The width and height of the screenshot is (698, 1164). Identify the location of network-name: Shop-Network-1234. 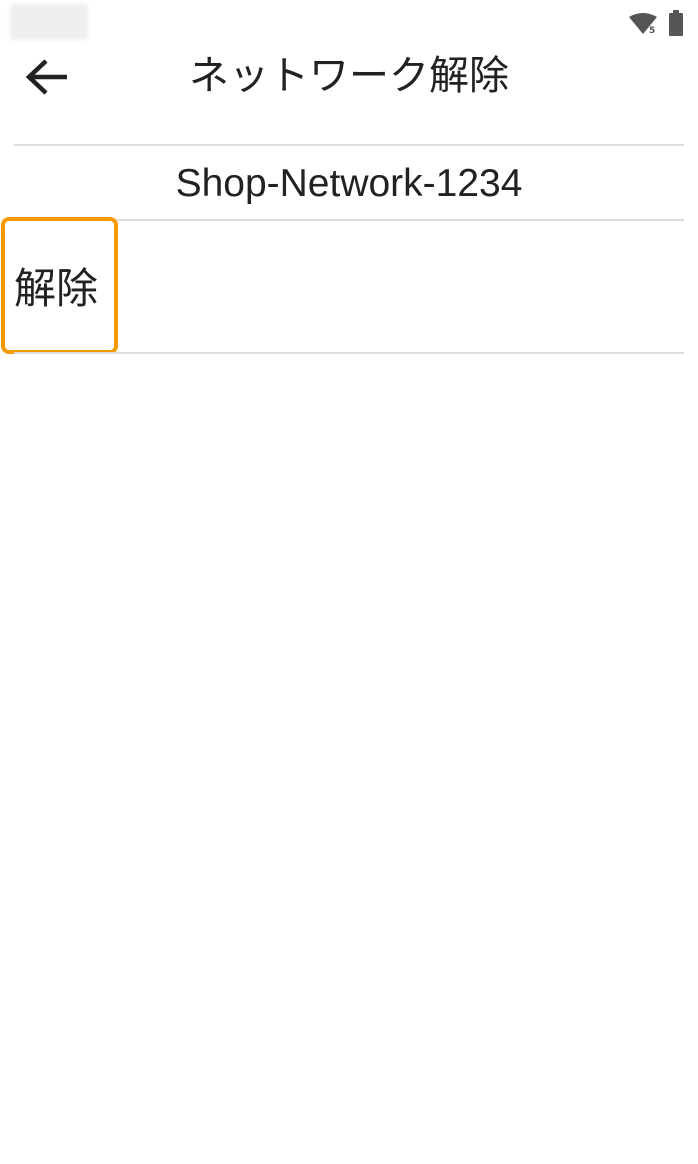
(349, 183).